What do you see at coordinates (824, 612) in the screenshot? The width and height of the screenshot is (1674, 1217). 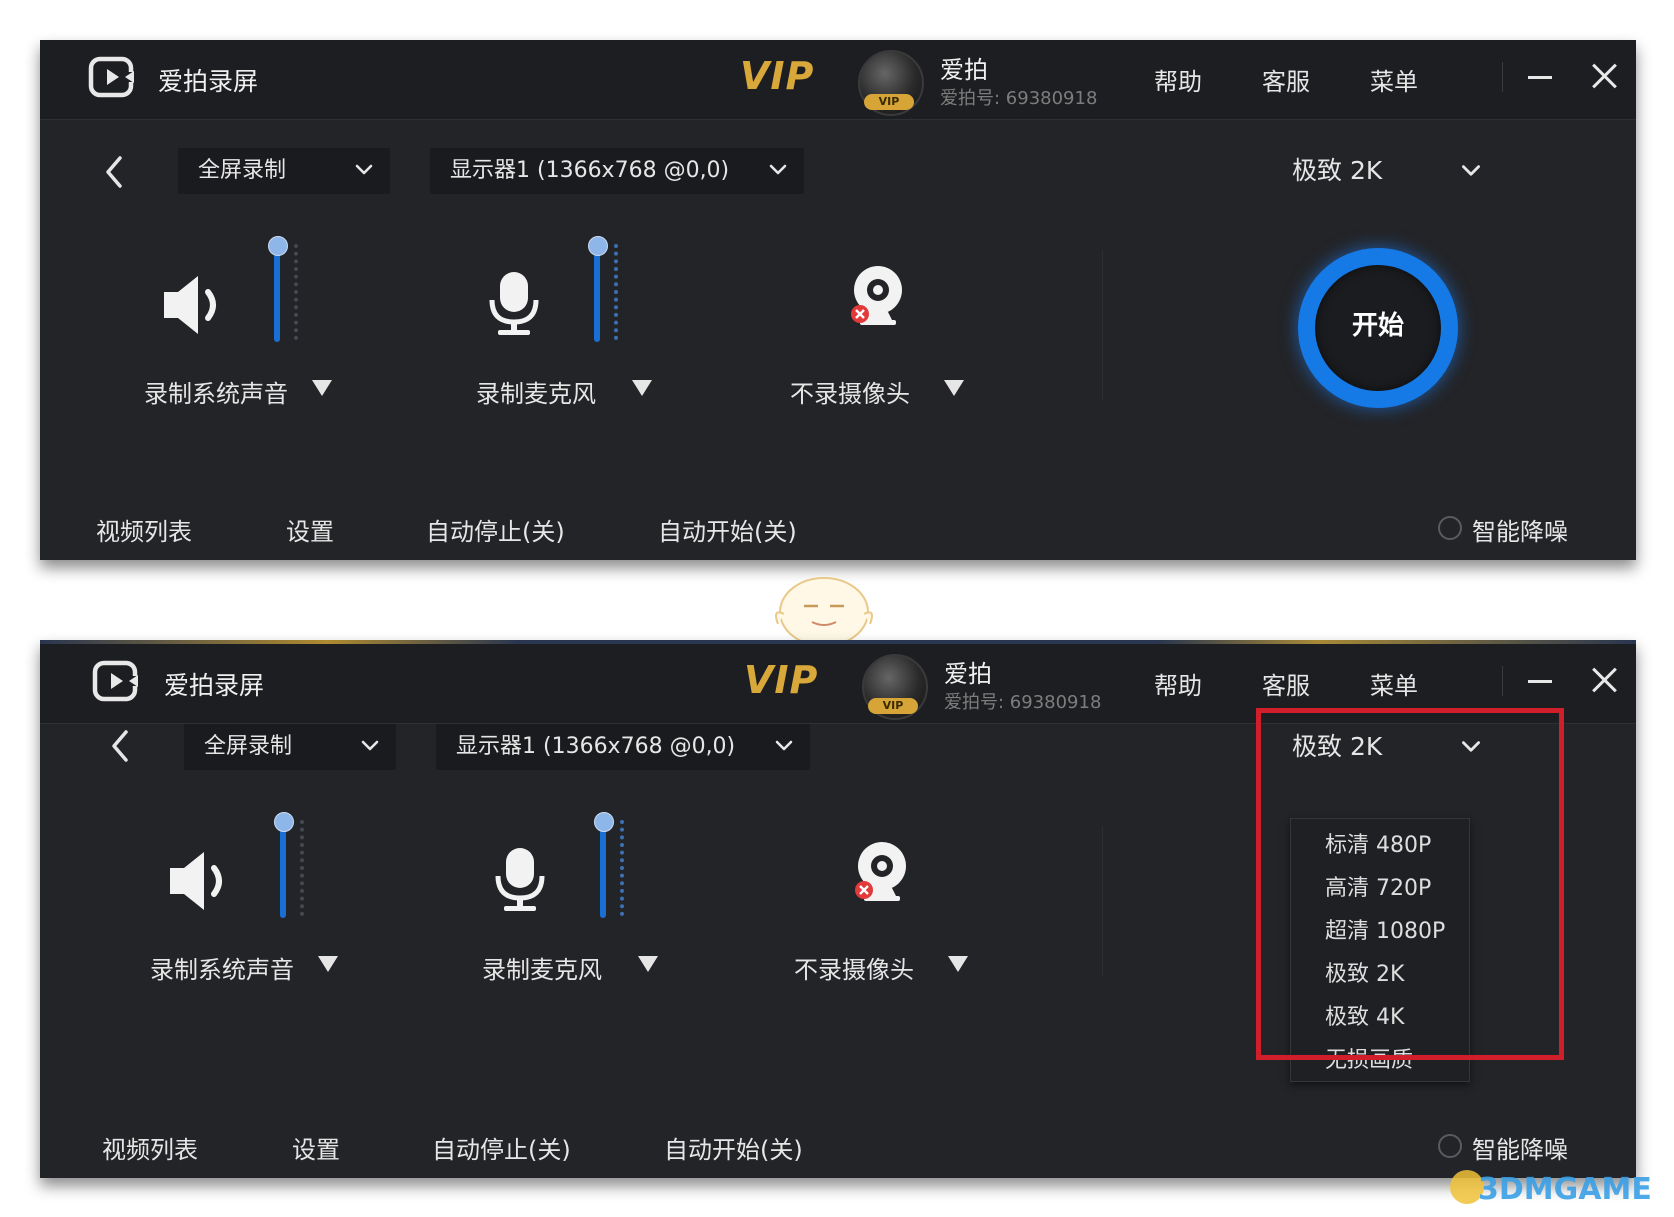 I see `mascot-icon` at bounding box center [824, 612].